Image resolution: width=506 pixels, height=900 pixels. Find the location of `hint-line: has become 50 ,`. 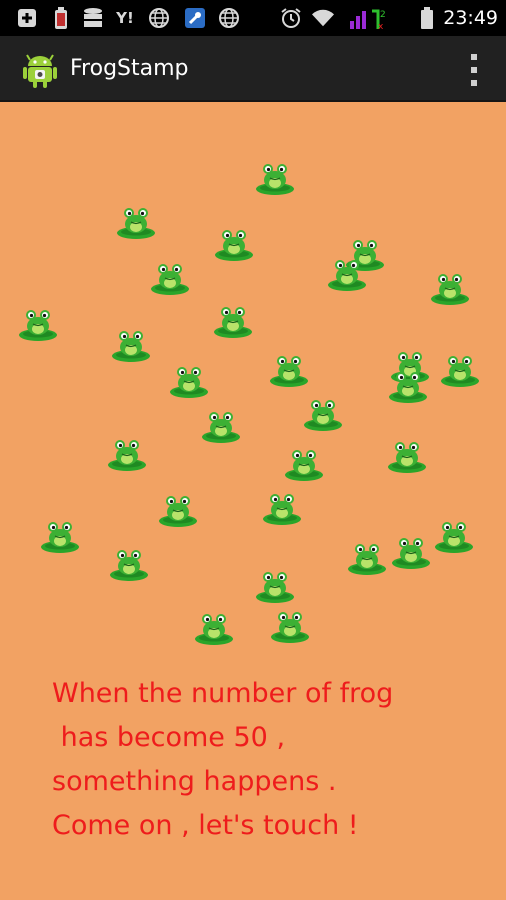

hint-line: has become 50 , is located at coordinates (169, 737).